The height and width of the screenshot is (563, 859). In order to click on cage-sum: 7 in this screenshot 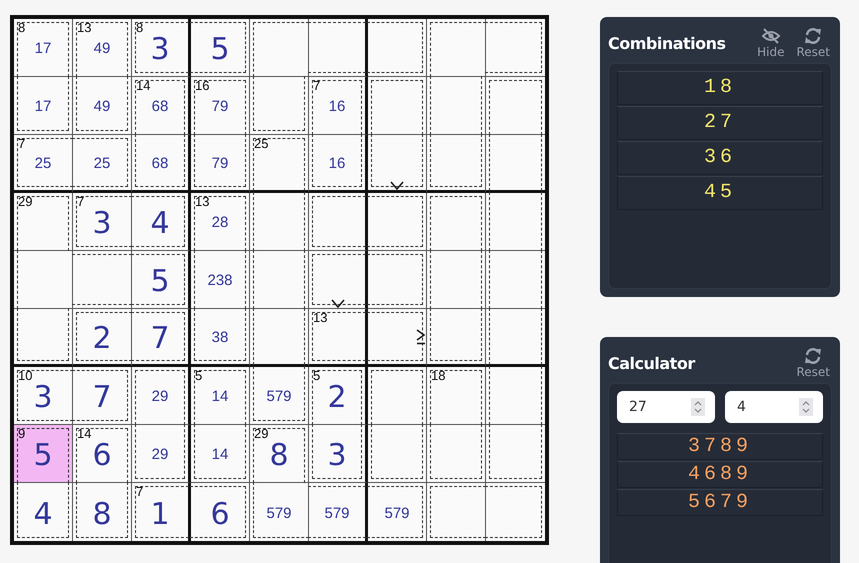, I will do `click(80, 201)`.